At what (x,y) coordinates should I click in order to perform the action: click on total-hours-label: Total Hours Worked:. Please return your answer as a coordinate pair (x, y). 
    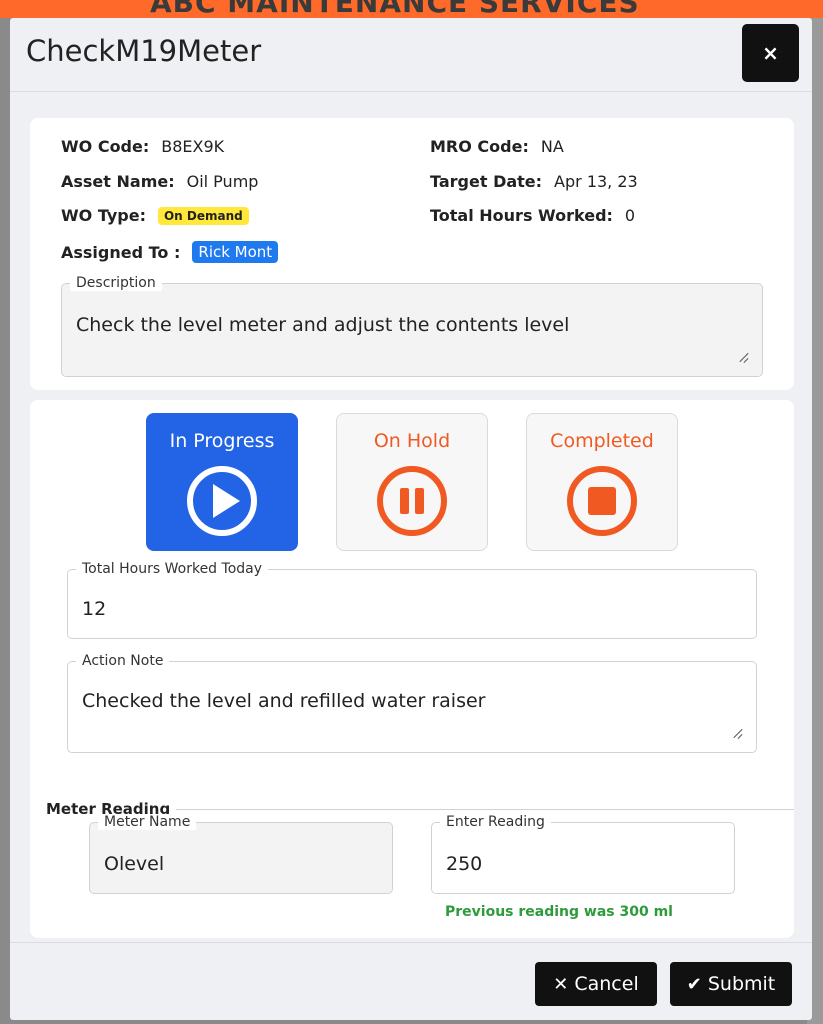
    Looking at the image, I should click on (521, 215).